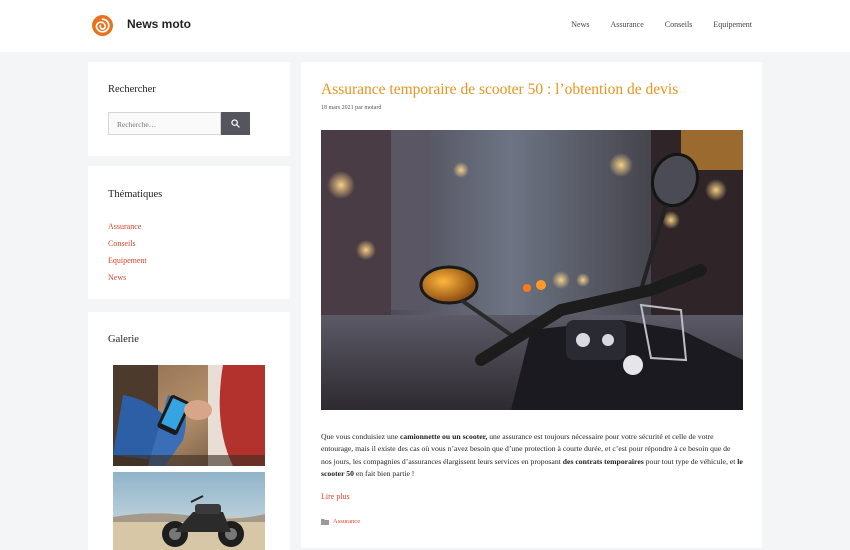 The height and width of the screenshot is (550, 850). What do you see at coordinates (127, 277) in the screenshot?
I see `category-link-news: News` at bounding box center [127, 277].